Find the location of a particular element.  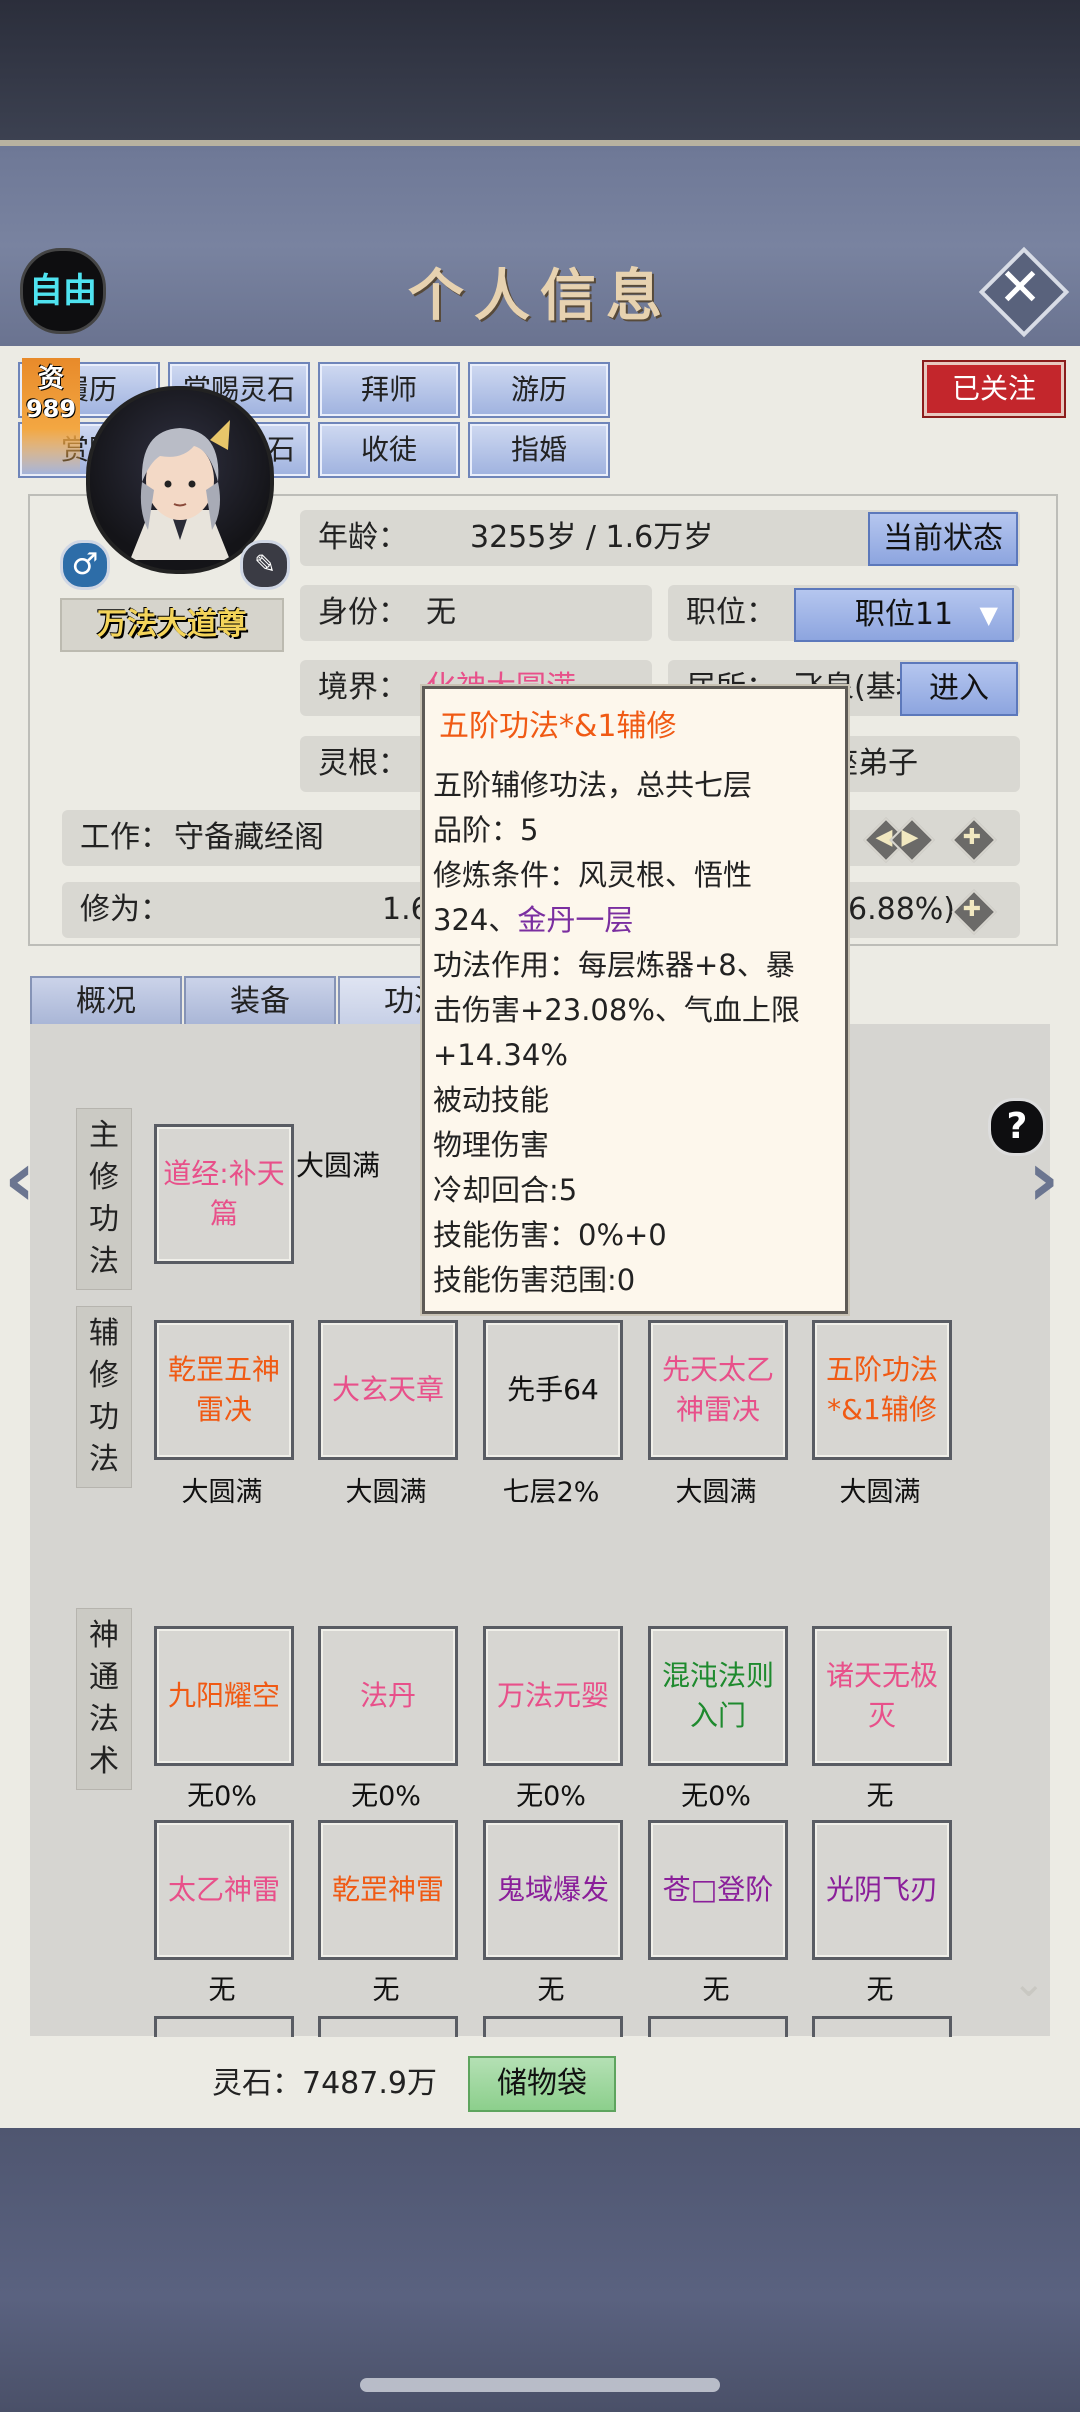

main-skill-label: 主修功法 is located at coordinates (104, 1199).